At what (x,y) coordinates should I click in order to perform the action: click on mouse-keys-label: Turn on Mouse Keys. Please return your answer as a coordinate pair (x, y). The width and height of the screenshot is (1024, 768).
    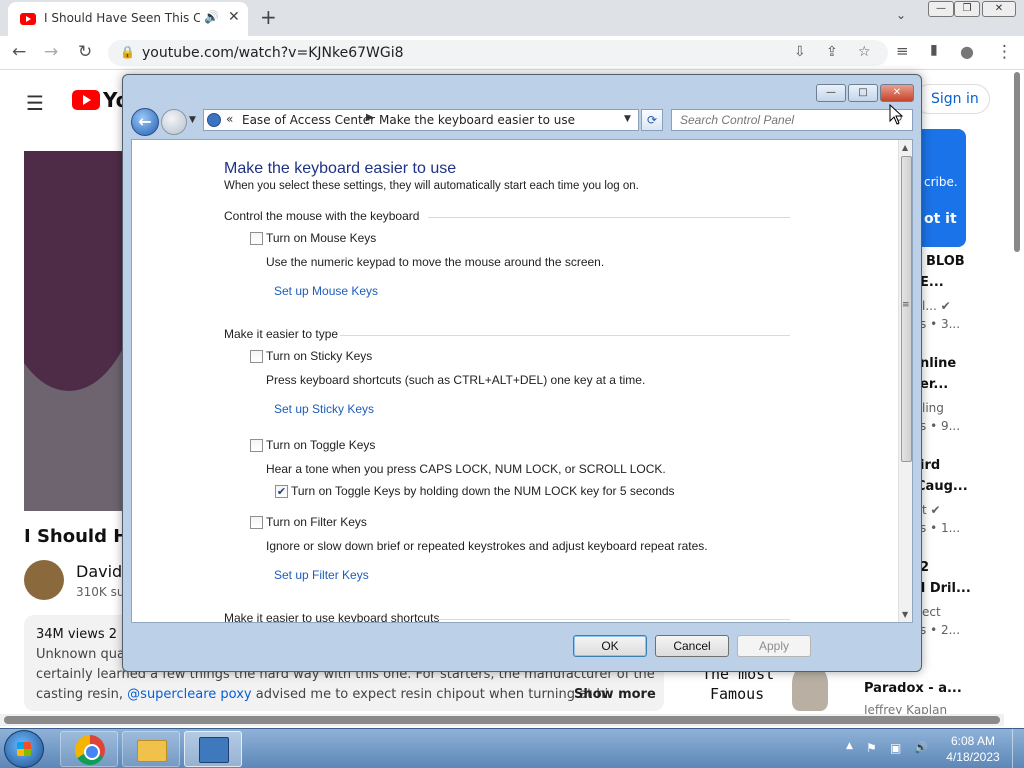
    Looking at the image, I should click on (321, 238).